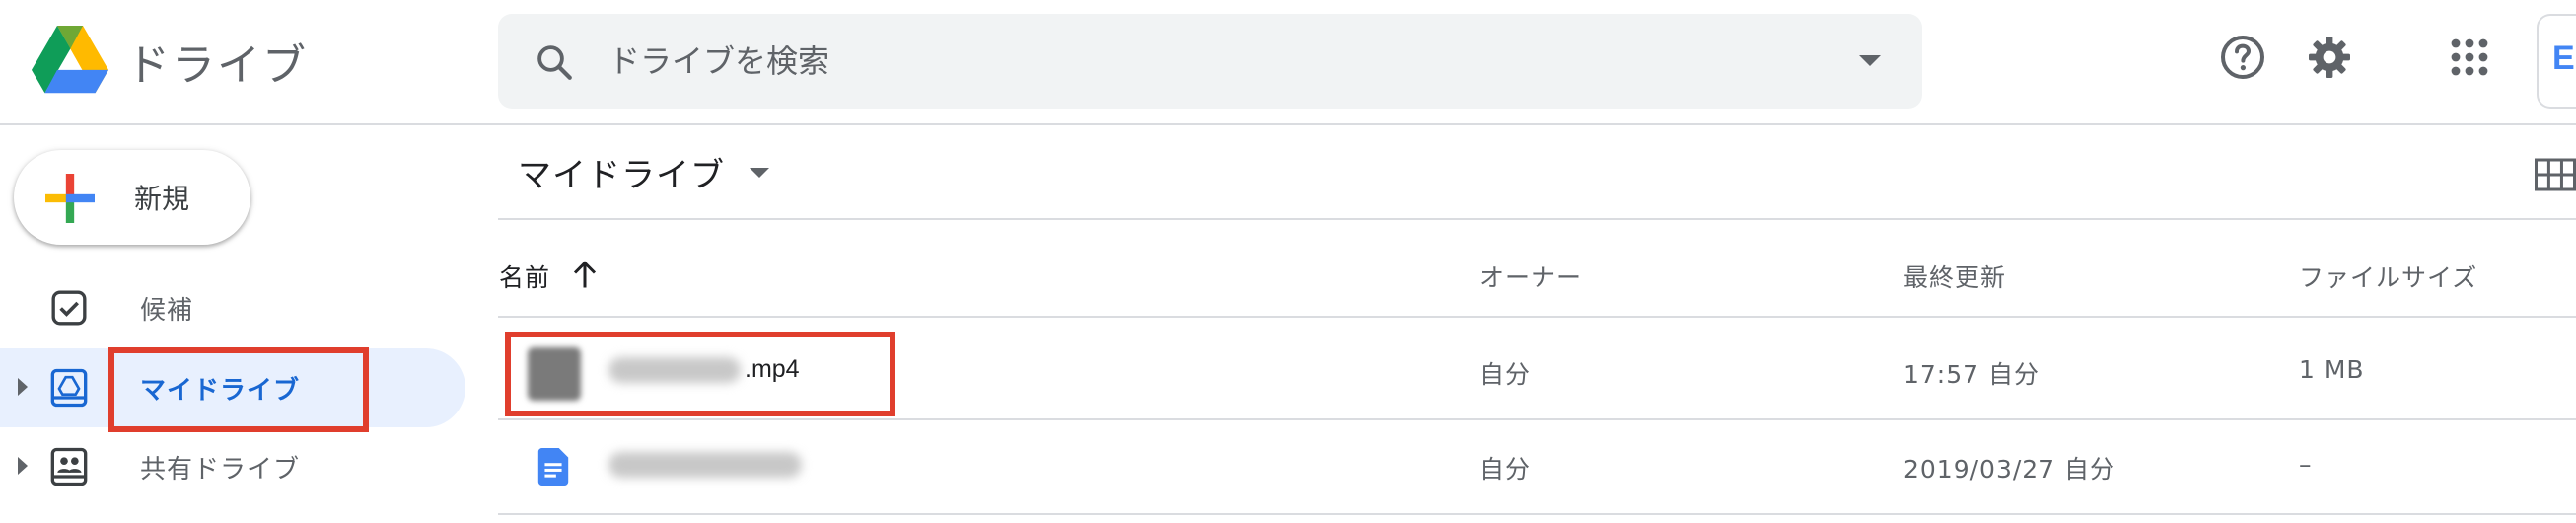 This screenshot has height=523, width=2576. I want to click on sidebar-item-shared-drives: 共有ドライブ, so click(233, 467).